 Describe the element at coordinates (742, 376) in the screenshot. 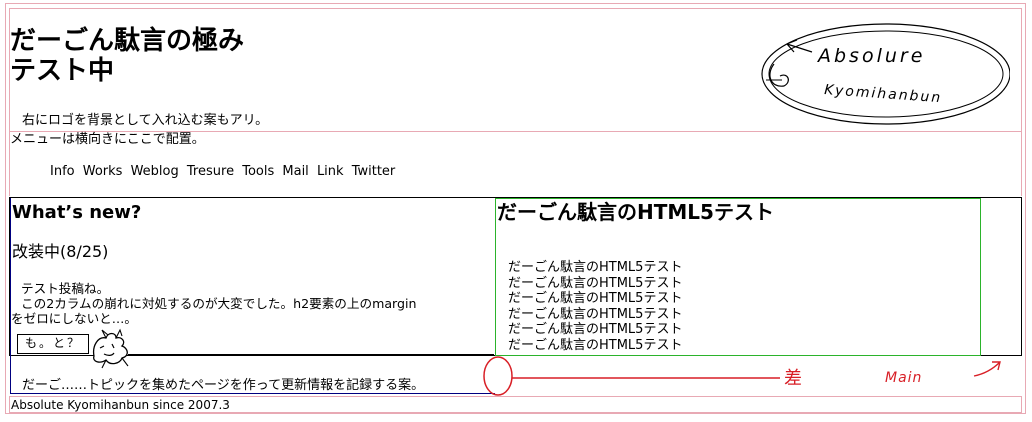

I see `annotation-overlay: 差 Main` at that location.